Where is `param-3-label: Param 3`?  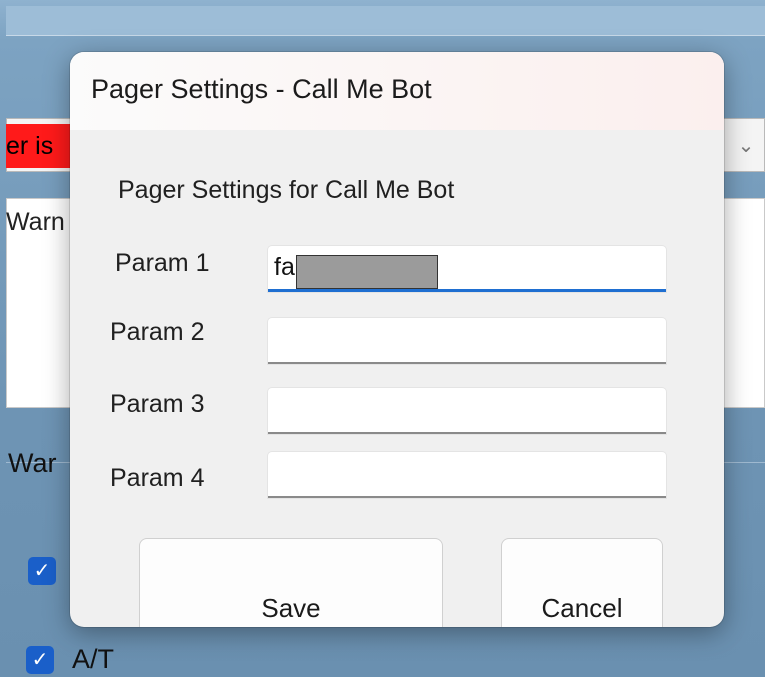 param-3-label: Param 3 is located at coordinates (157, 404).